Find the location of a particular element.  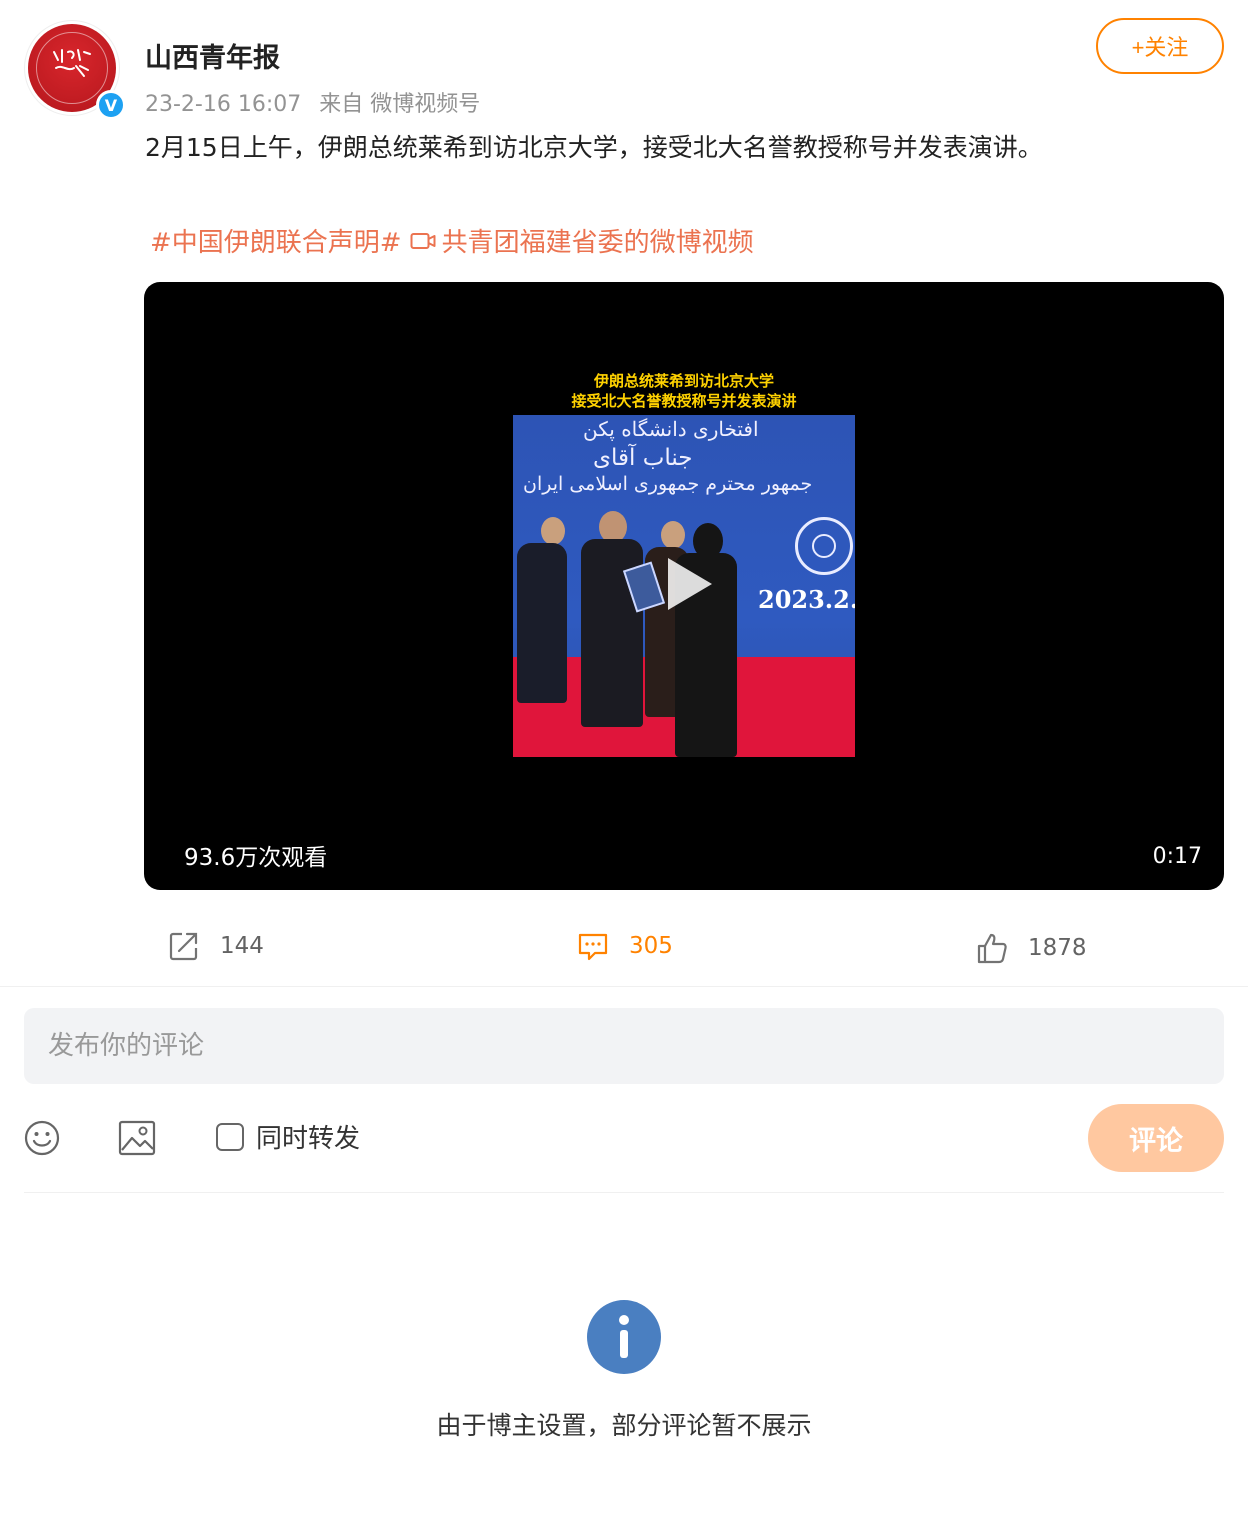

info-icon is located at coordinates (624, 1337).